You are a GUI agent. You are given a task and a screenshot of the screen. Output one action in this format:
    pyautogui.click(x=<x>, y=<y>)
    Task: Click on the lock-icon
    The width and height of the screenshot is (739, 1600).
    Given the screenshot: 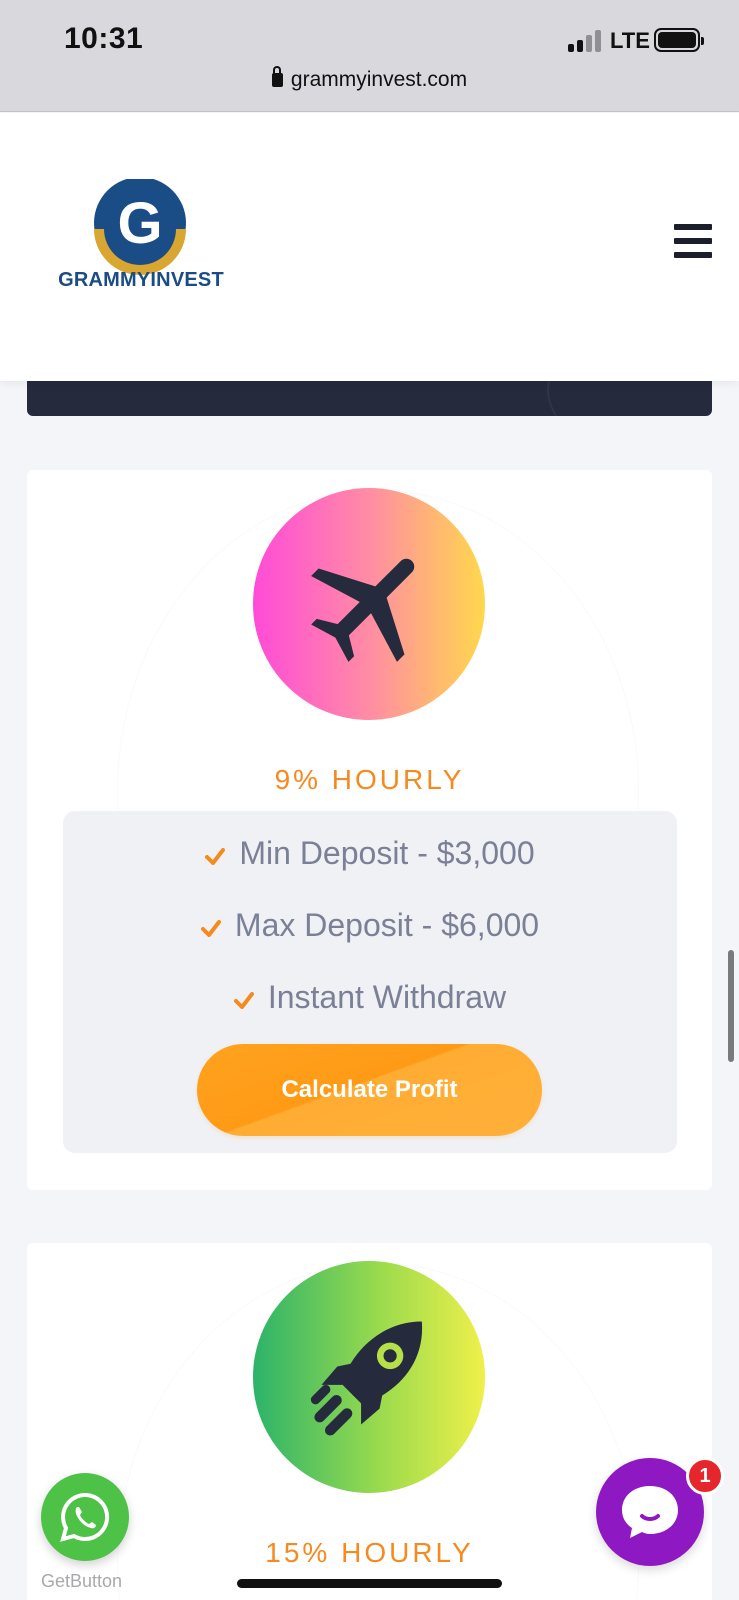 What is the action you would take?
    pyautogui.click(x=277, y=76)
    